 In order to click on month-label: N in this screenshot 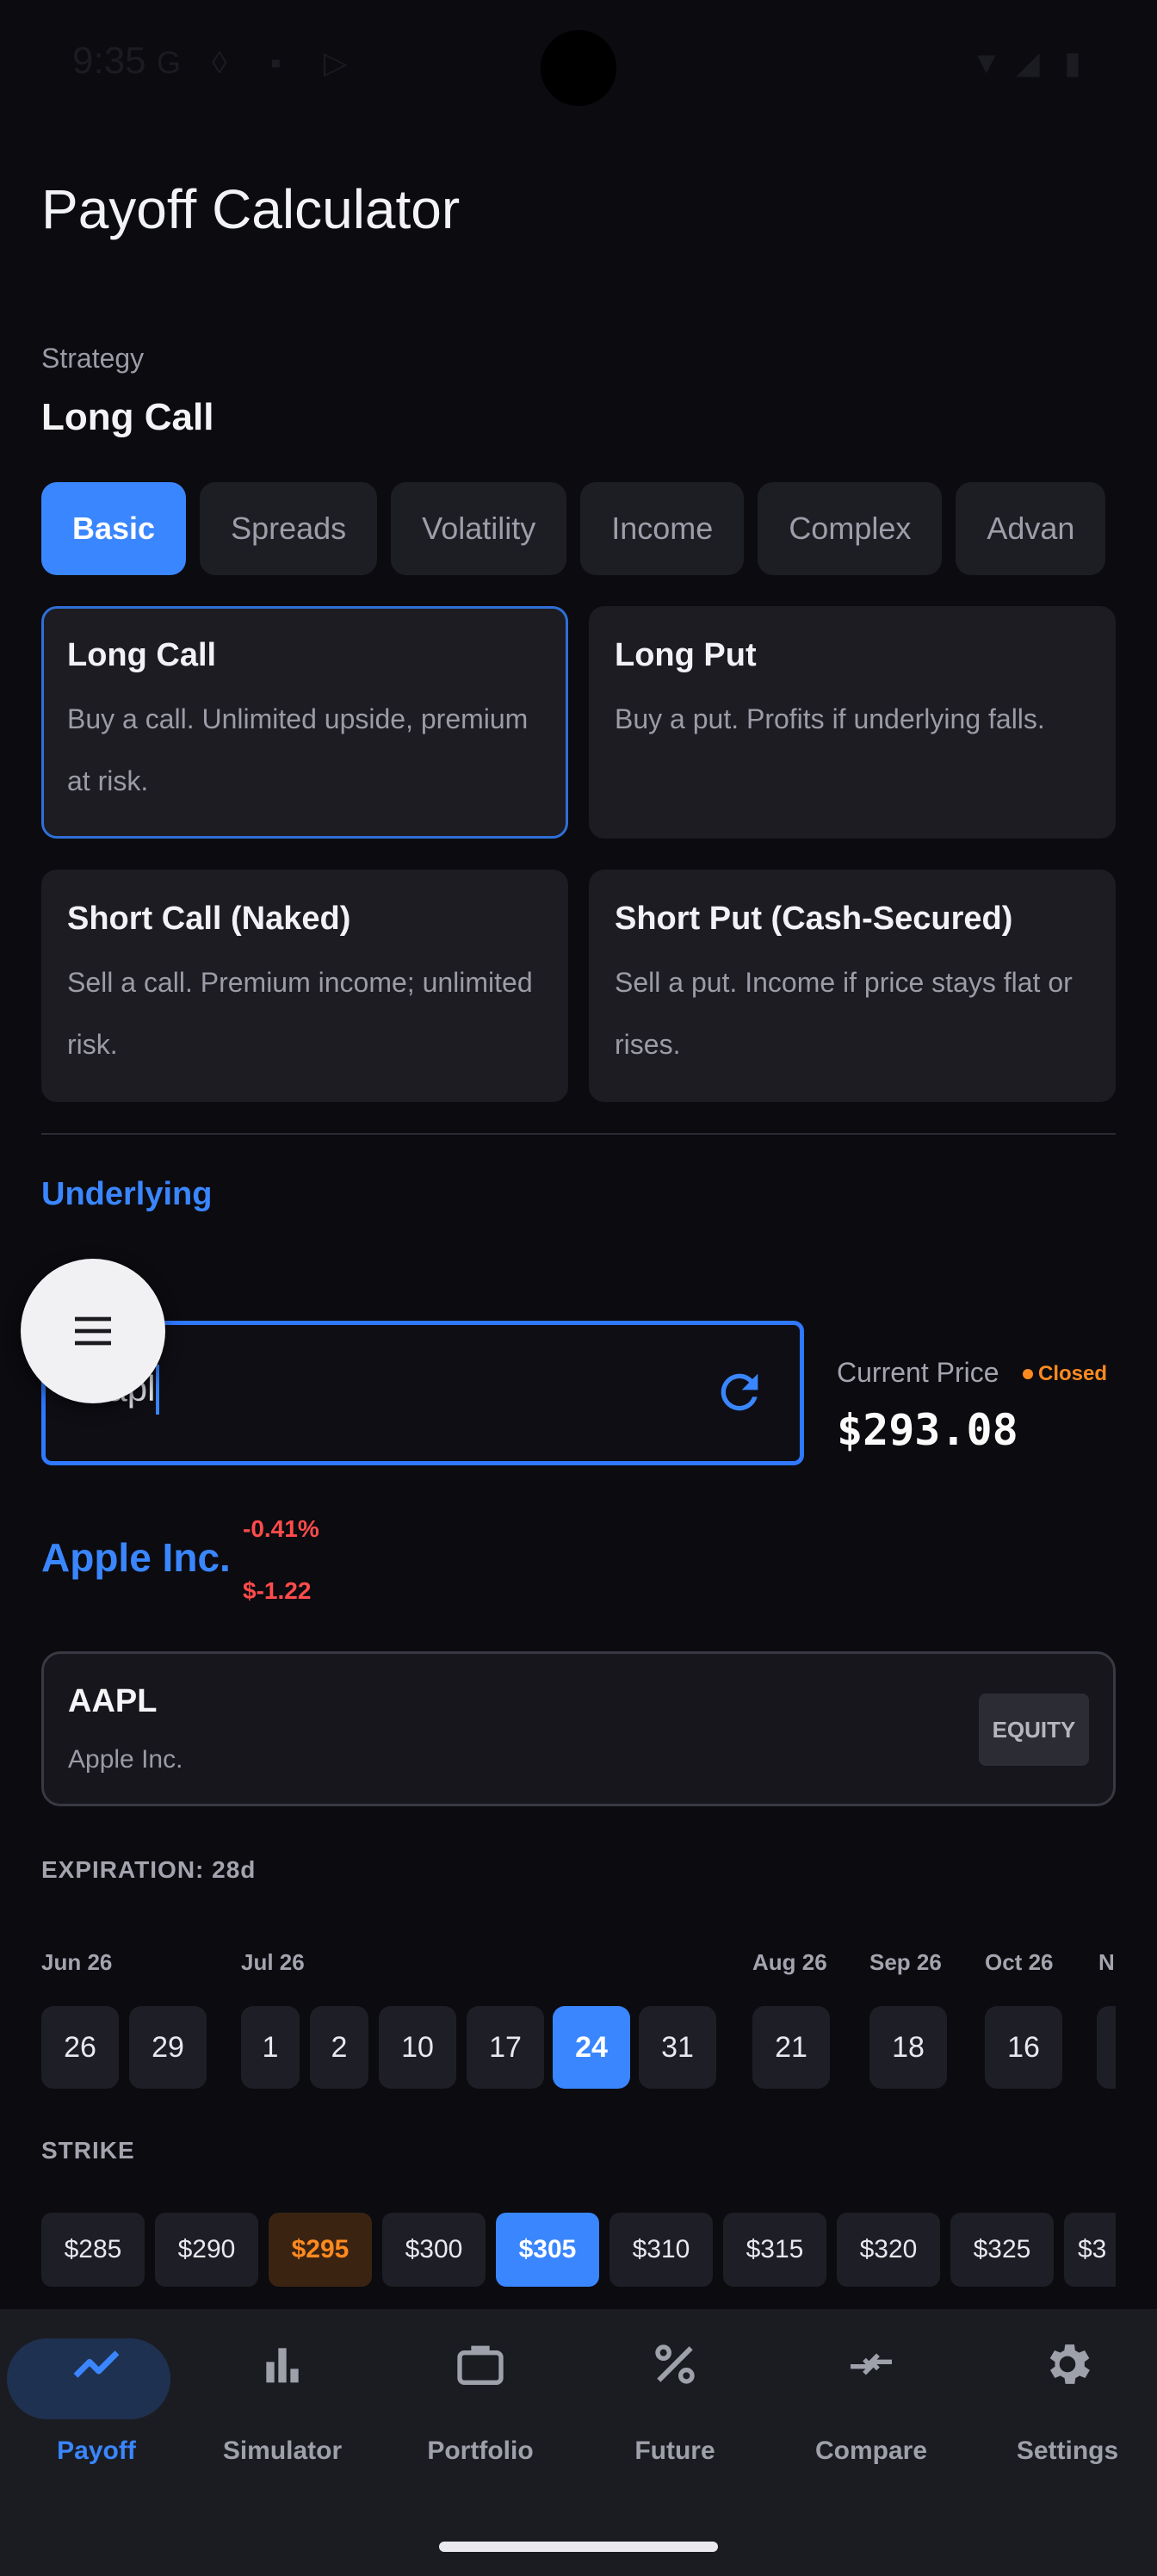, I will do `click(1107, 1962)`.